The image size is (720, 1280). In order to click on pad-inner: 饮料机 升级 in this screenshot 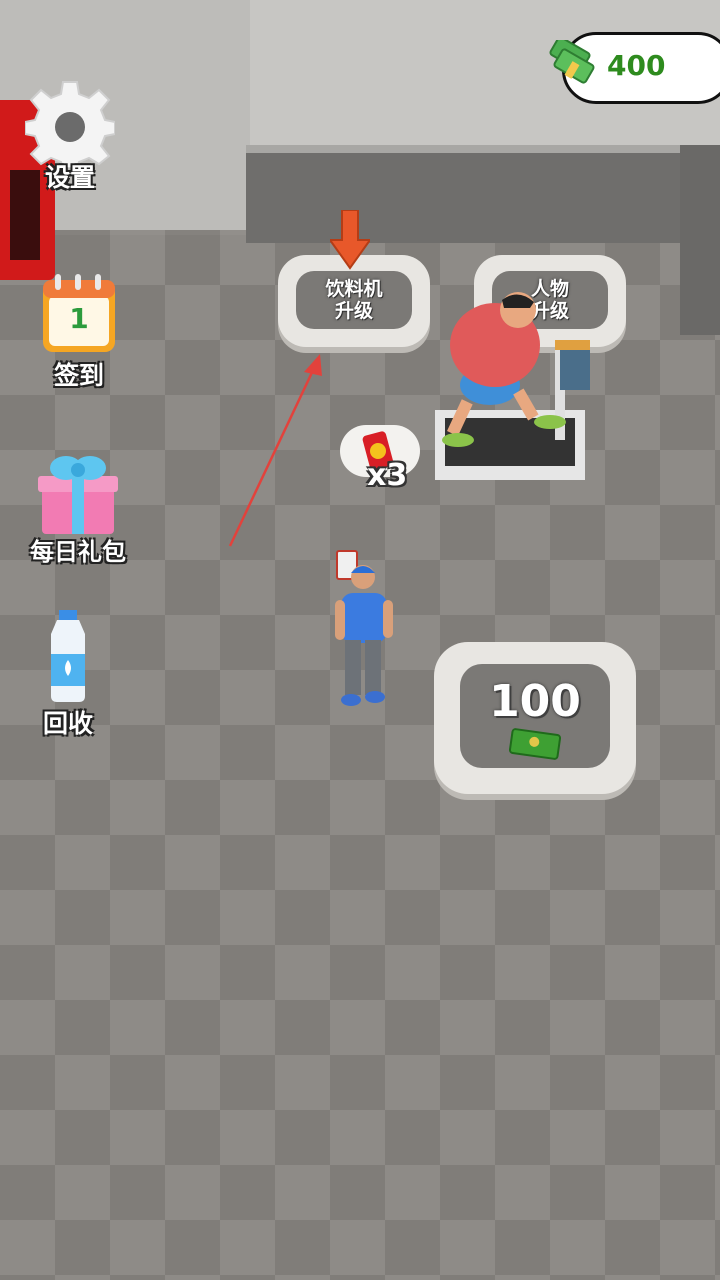, I will do `click(354, 300)`.